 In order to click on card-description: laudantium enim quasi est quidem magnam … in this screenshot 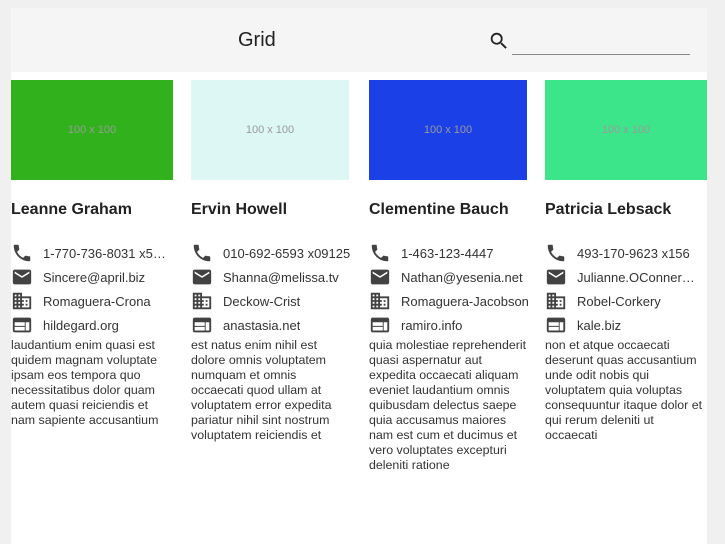, I will do `click(85, 382)`.